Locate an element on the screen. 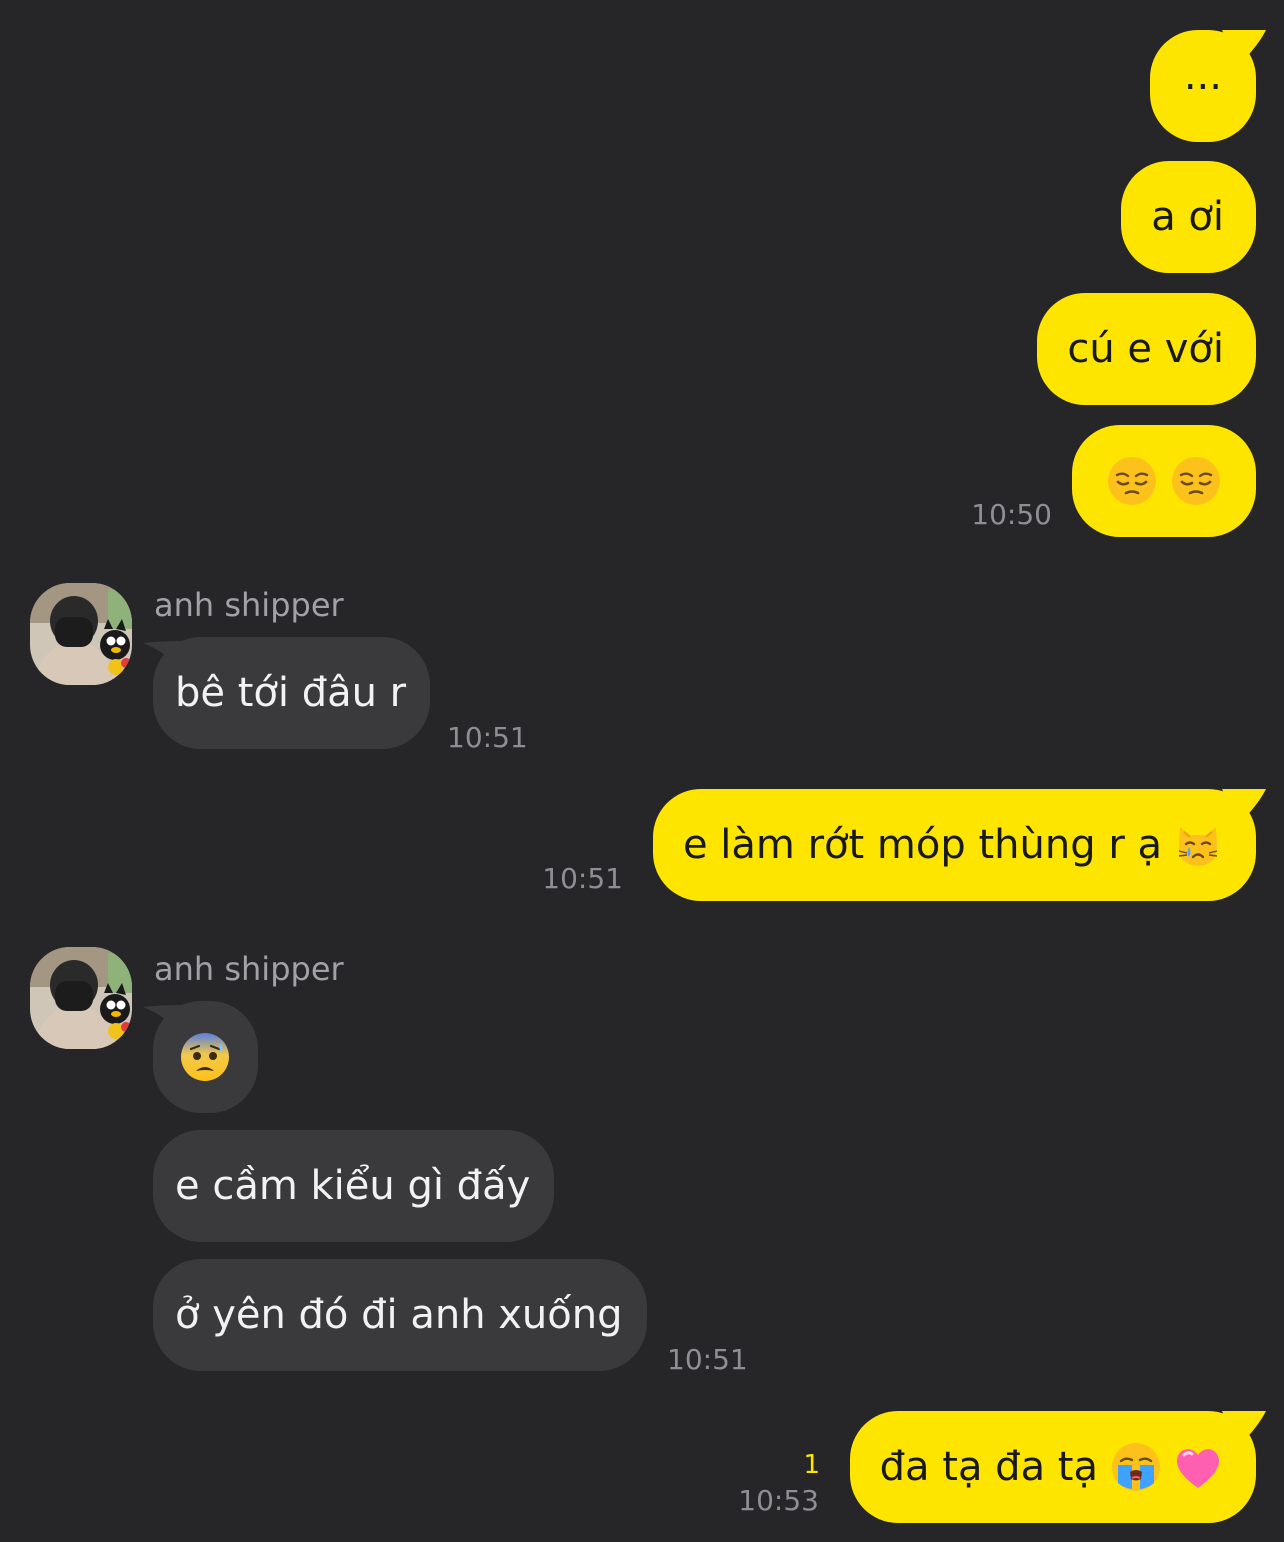 This screenshot has height=1542, width=1284. message-text: a ơi is located at coordinates (1187, 217).